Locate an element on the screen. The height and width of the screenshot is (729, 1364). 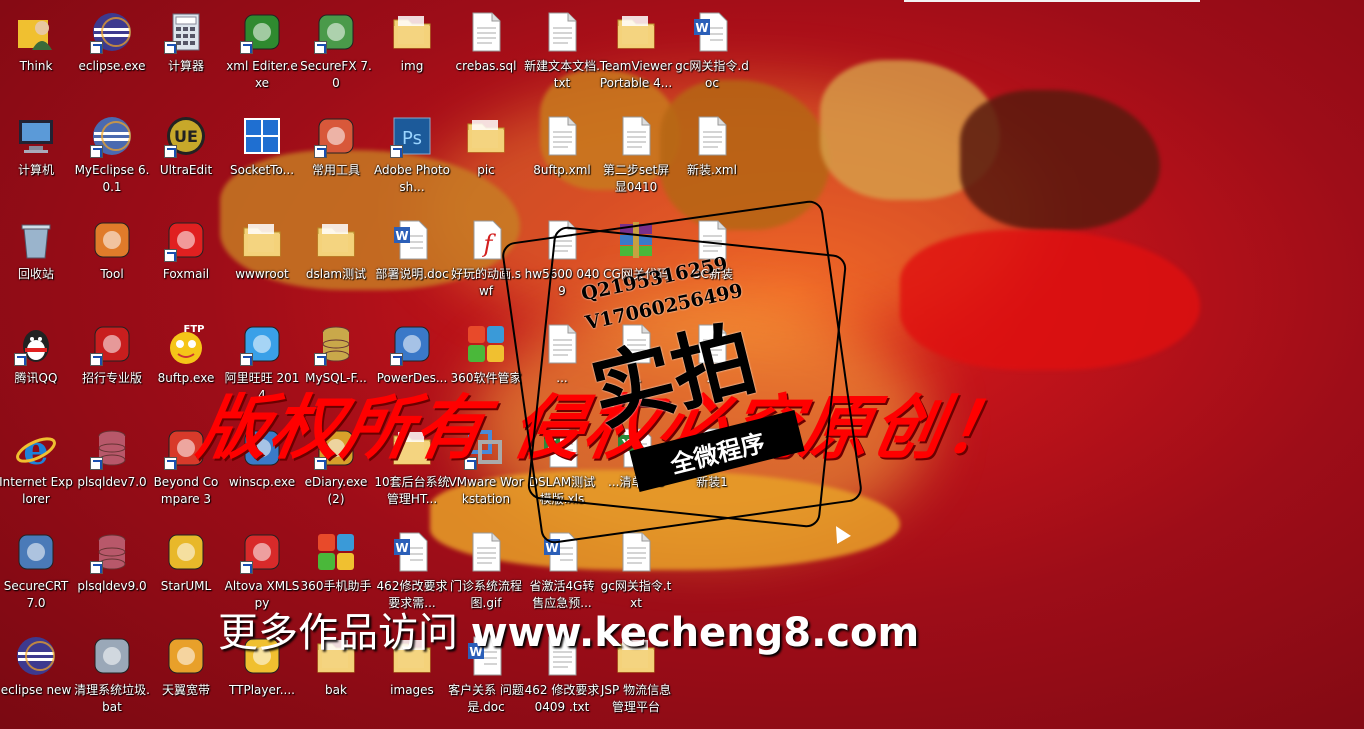
desktop-icon-label: eclipse new is located at coordinates (36, 690).